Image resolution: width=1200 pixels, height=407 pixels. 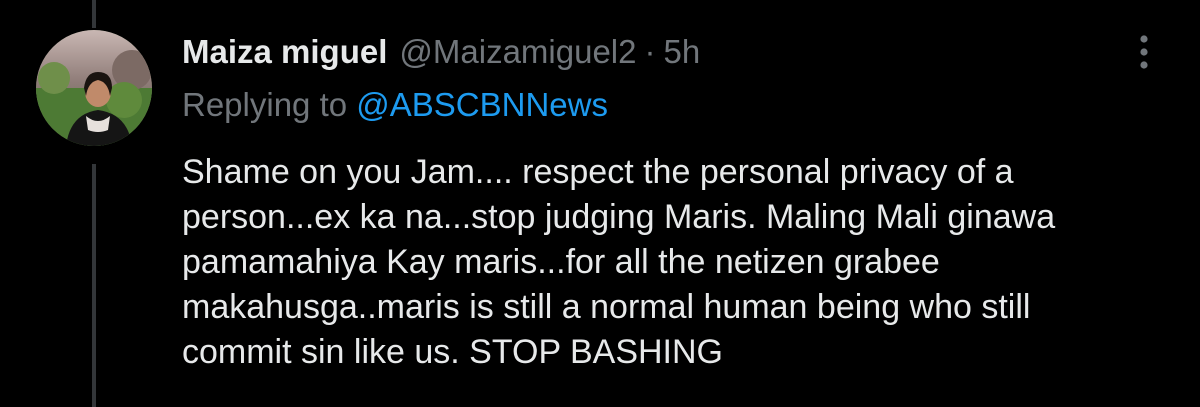 I want to click on thread-connector-bottom, so click(x=94, y=285).